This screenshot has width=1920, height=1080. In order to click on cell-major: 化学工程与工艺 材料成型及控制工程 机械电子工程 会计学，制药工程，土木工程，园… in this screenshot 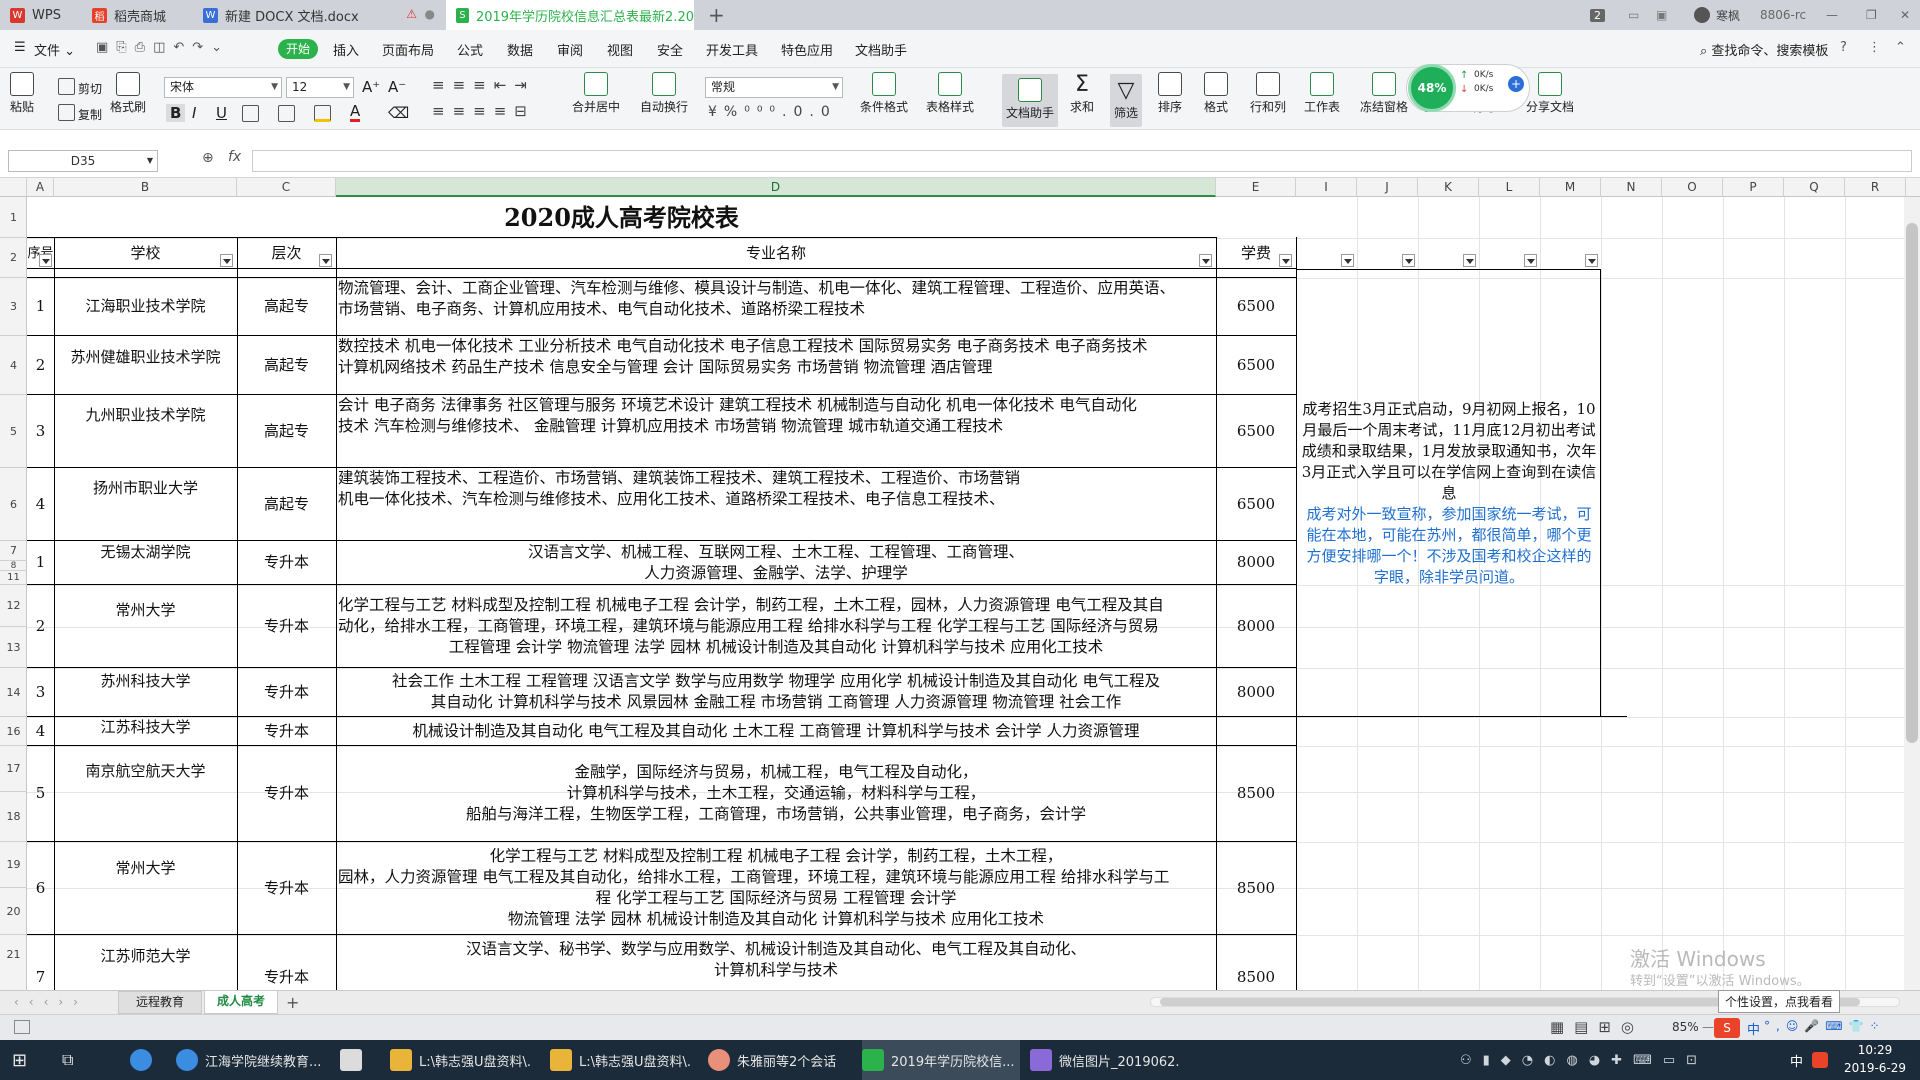, I will do `click(776, 888)`.